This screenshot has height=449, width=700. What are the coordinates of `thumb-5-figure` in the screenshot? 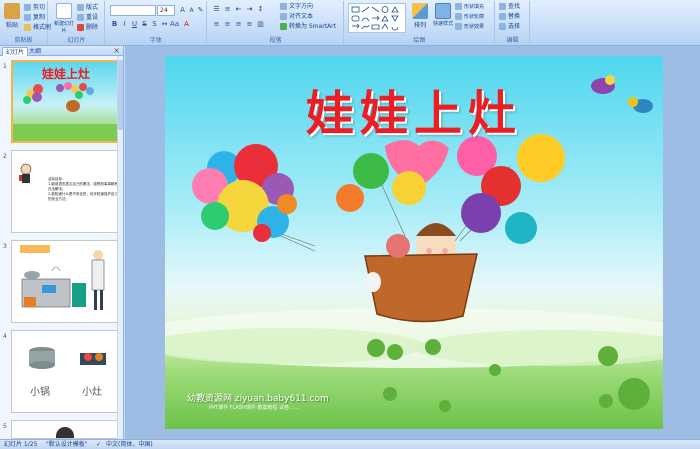 It's located at (65, 432).